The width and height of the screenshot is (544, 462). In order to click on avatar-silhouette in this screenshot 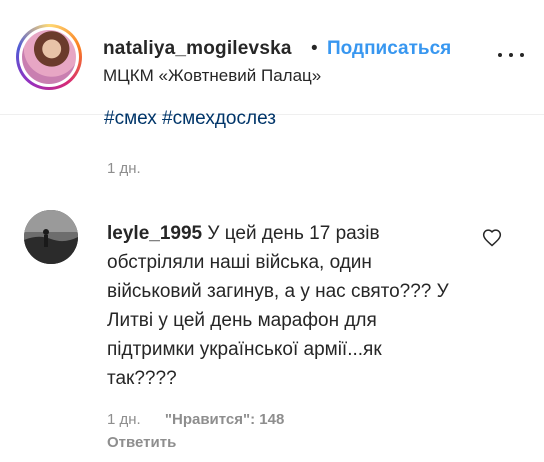, I will do `click(51, 237)`.